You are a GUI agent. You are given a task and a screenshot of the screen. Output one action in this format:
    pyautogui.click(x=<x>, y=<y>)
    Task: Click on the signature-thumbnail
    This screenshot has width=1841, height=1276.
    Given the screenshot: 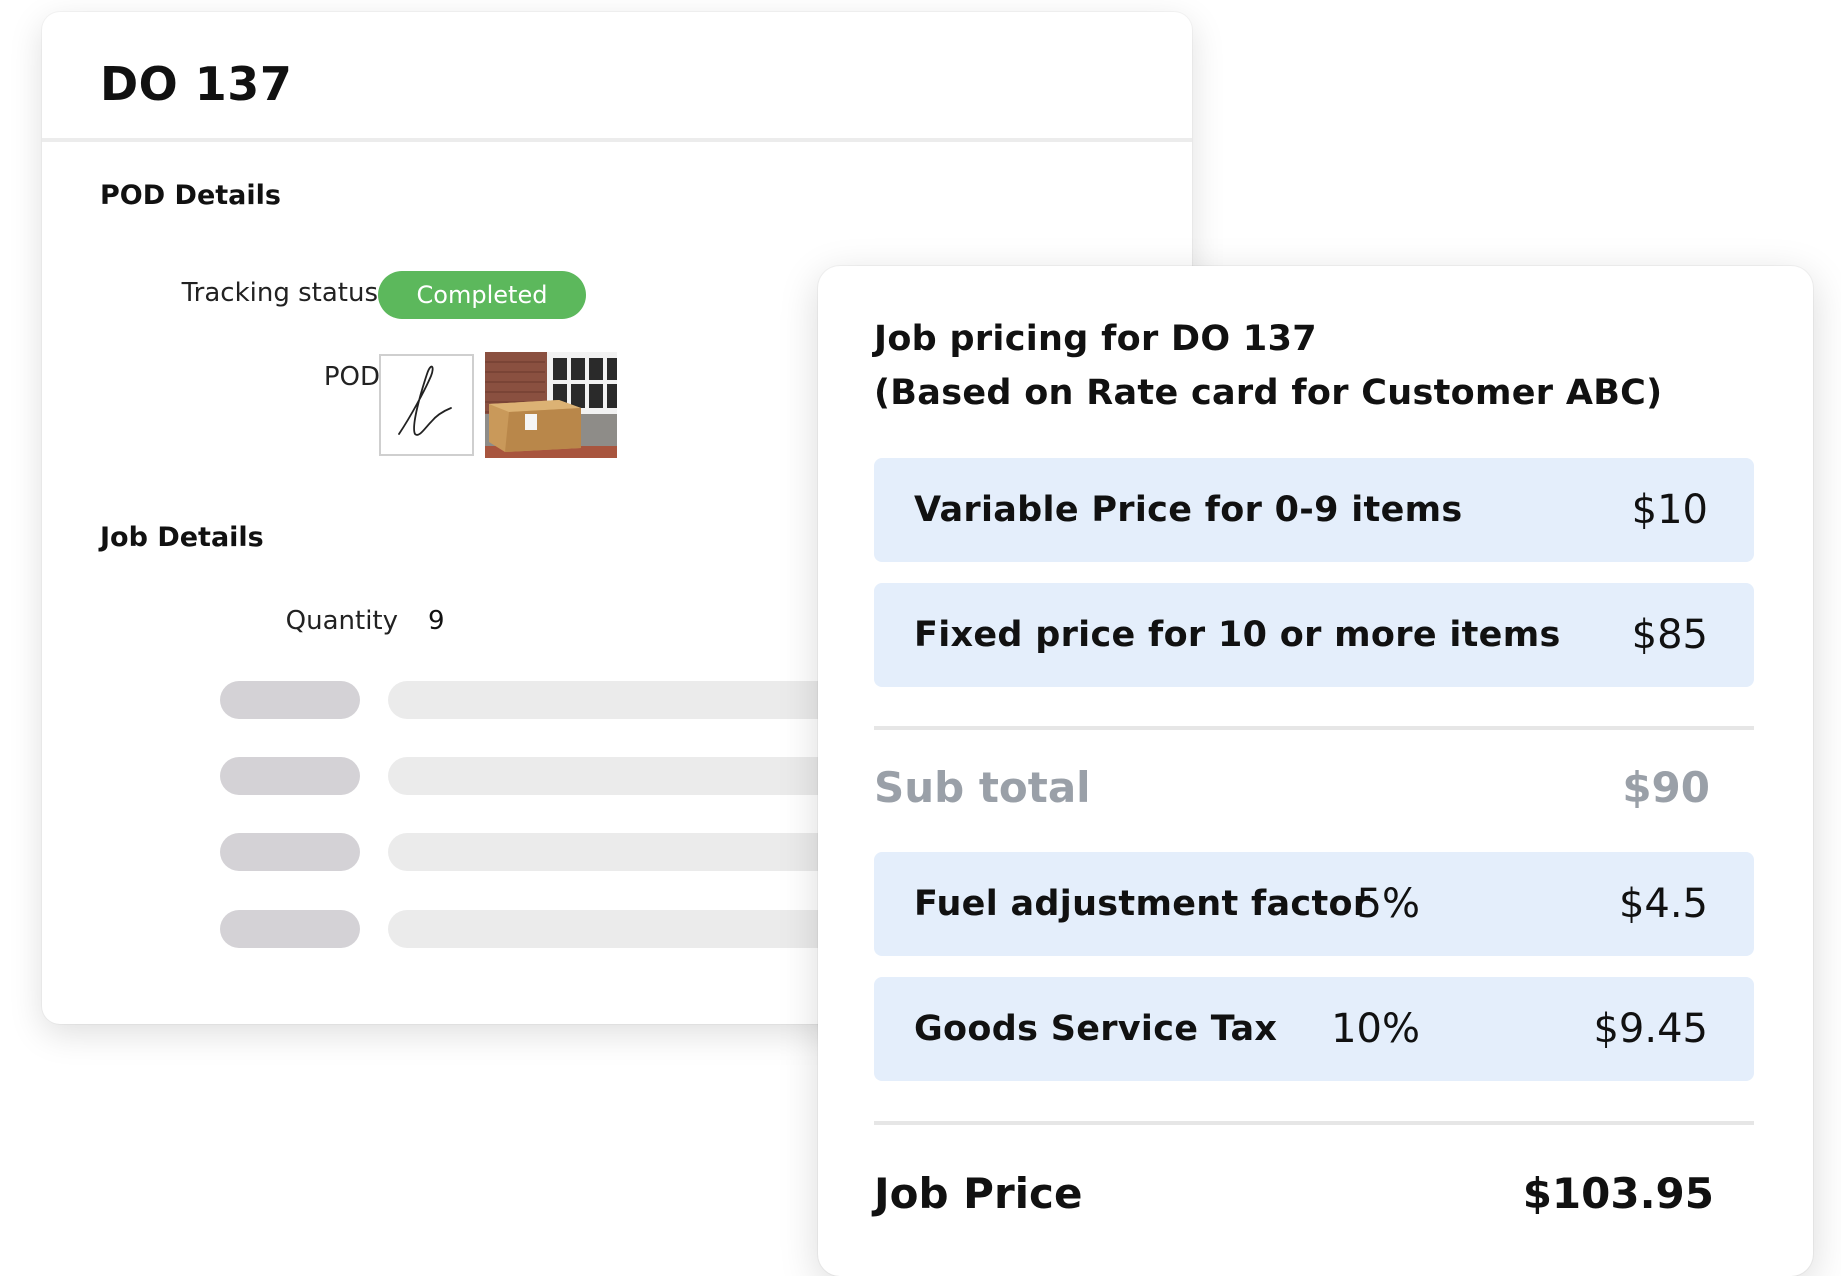 What is the action you would take?
    pyautogui.click(x=426, y=405)
    